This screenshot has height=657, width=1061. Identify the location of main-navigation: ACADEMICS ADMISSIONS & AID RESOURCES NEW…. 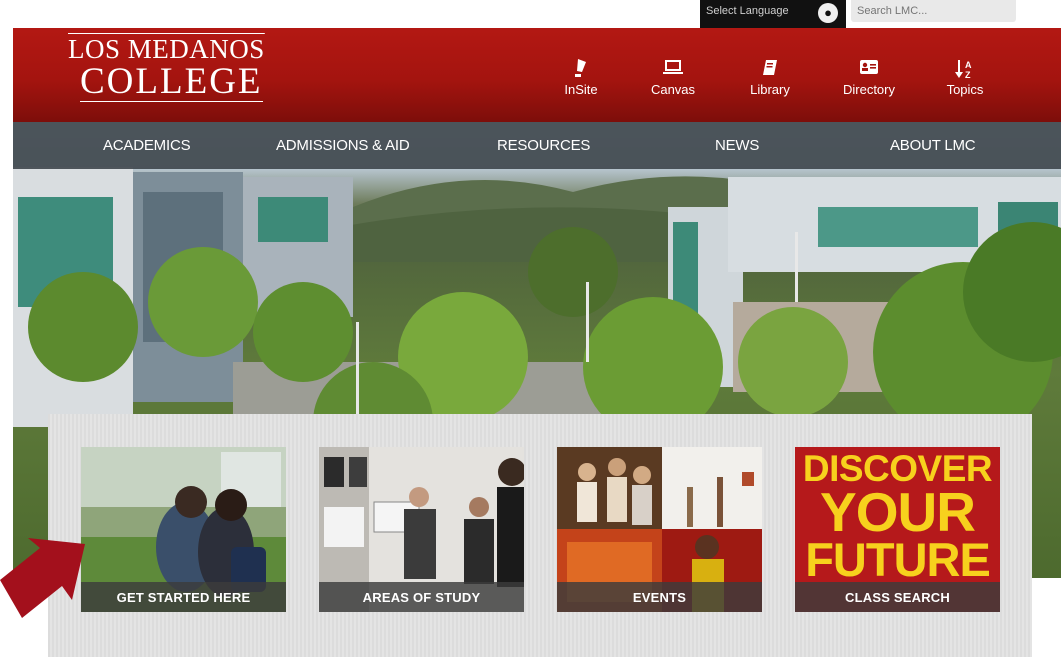
(537, 145).